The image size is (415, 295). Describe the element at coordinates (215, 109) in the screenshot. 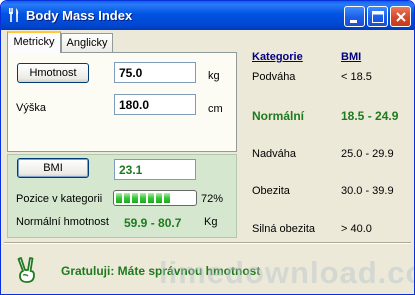

I see `height-unit-label: cm` at that location.